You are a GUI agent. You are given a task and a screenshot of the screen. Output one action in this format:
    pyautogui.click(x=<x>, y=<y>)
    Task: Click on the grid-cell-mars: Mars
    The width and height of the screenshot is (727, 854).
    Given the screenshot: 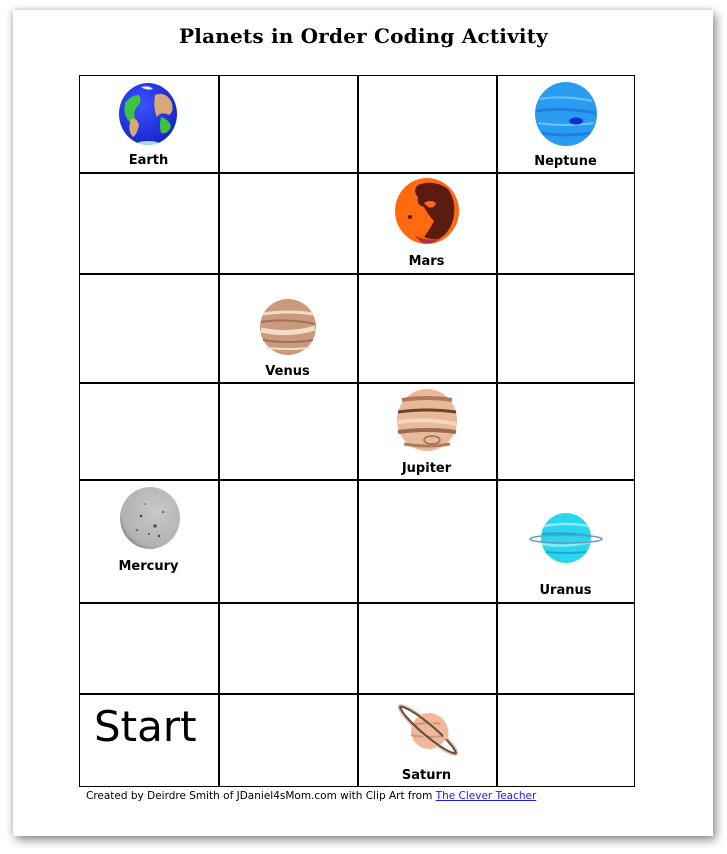 What is the action you would take?
    pyautogui.click(x=426, y=222)
    